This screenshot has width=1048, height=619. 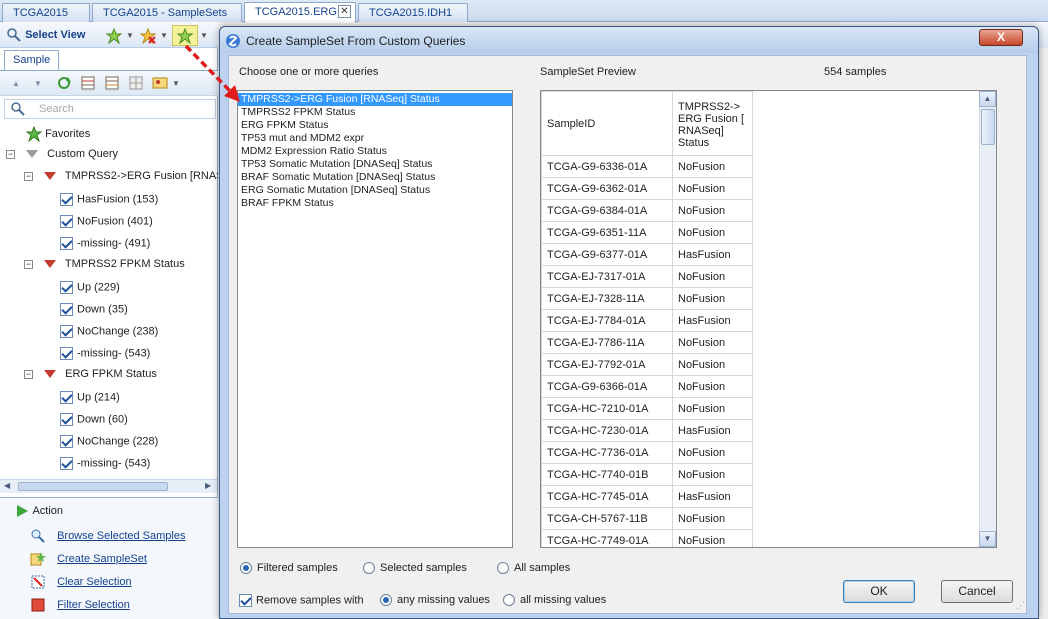 What do you see at coordinates (90, 379) in the screenshot?
I see `tree-group: − ERG FPKM Status` at bounding box center [90, 379].